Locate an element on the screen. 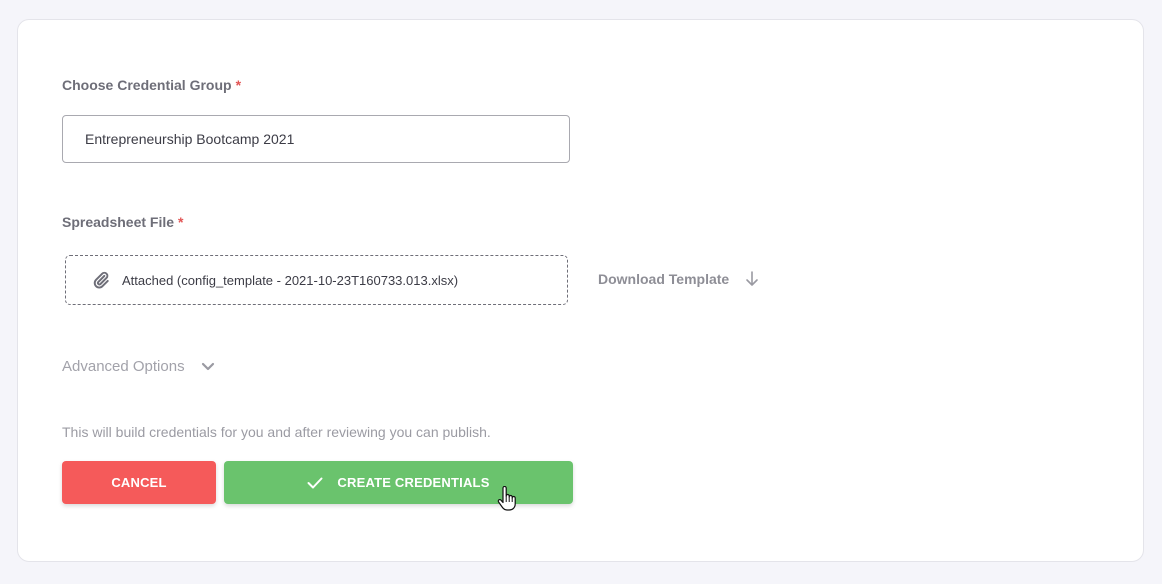 The width and height of the screenshot is (1162, 584). credential-group-input: Entrepreneurship Bootcamp 2021 is located at coordinates (316, 139).